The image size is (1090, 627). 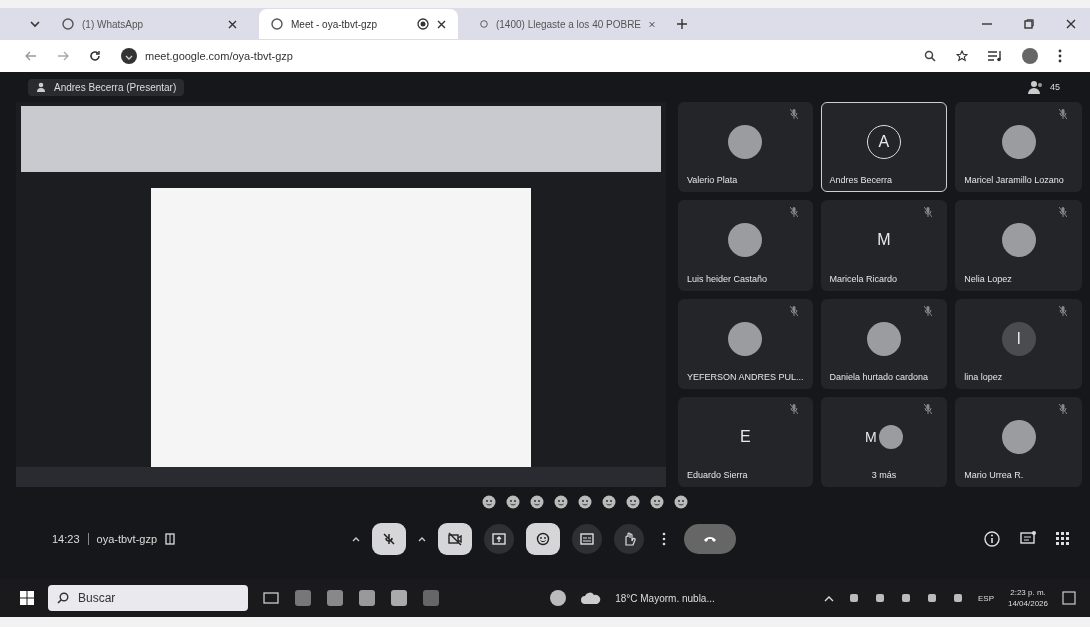 What do you see at coordinates (853, 598) in the screenshot?
I see `tray-app-icon` at bounding box center [853, 598].